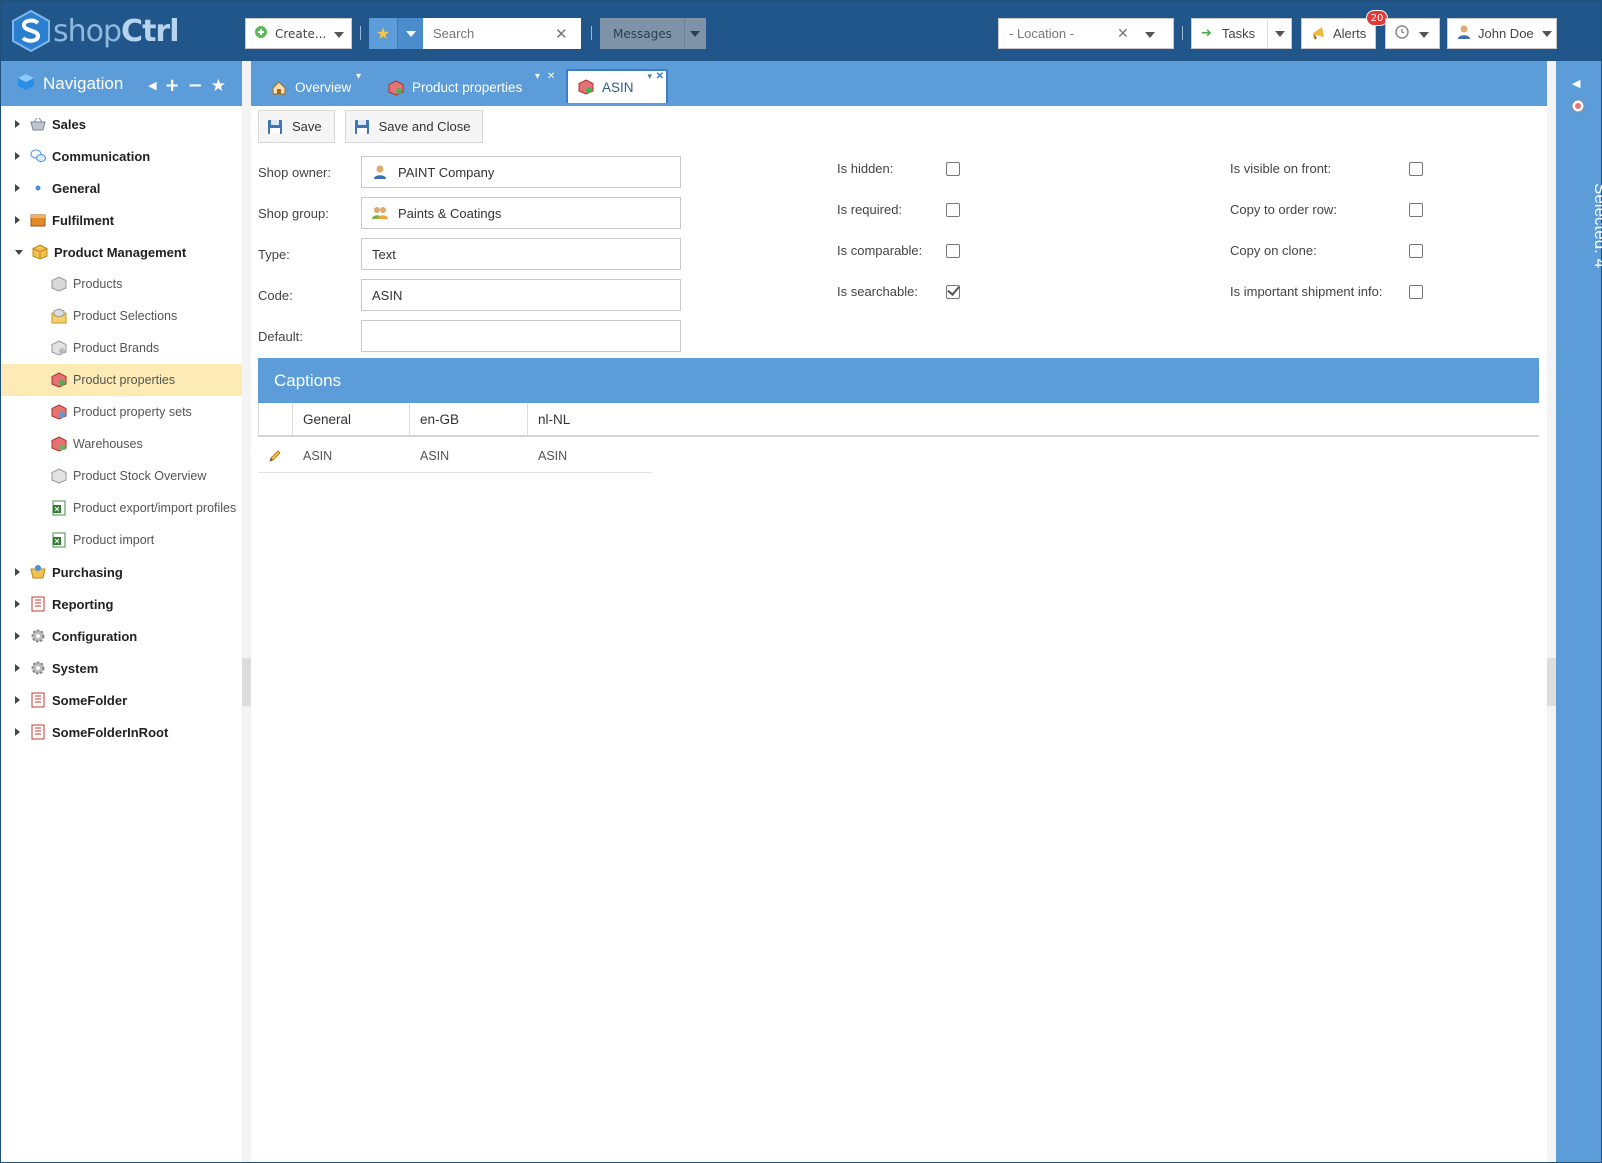 The height and width of the screenshot is (1163, 1602). What do you see at coordinates (121, 604) in the screenshot?
I see `nav-item-reporting: Reporting` at bounding box center [121, 604].